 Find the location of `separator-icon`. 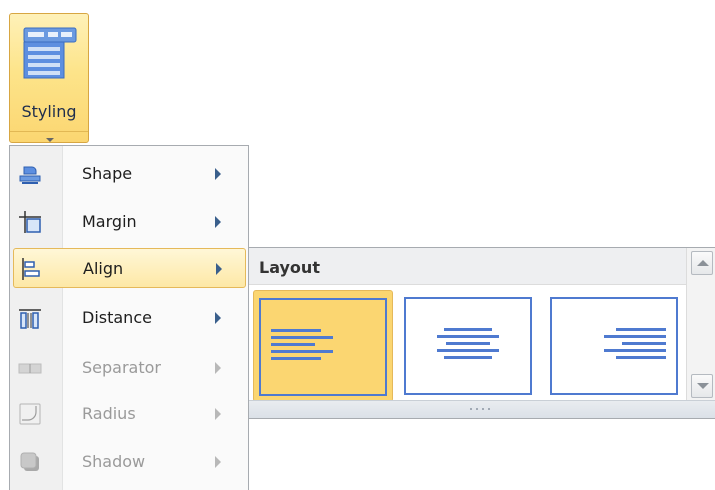

separator-icon is located at coordinates (30, 368).